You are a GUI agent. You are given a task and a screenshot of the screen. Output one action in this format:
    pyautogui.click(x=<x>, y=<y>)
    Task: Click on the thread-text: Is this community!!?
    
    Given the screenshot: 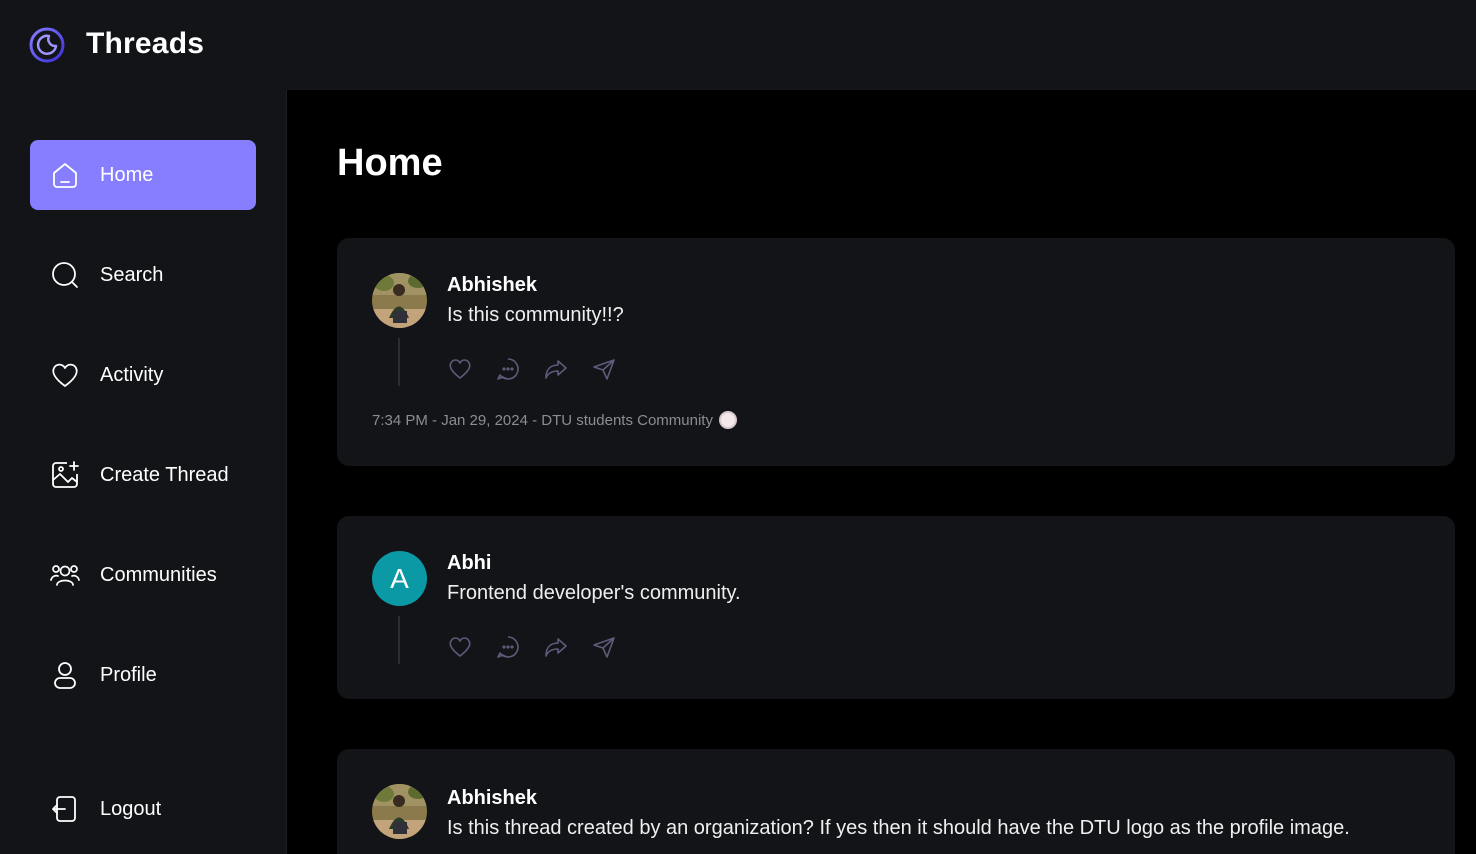 What is the action you would take?
    pyautogui.click(x=535, y=315)
    